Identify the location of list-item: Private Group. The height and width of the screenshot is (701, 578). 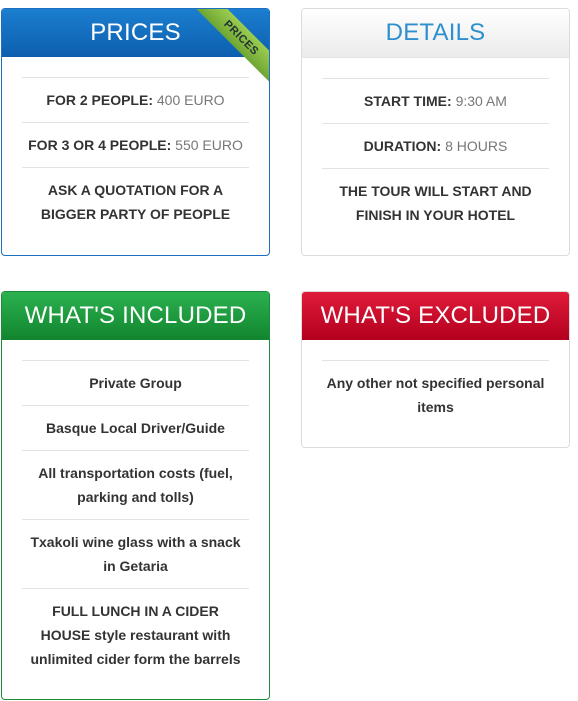
(135, 382).